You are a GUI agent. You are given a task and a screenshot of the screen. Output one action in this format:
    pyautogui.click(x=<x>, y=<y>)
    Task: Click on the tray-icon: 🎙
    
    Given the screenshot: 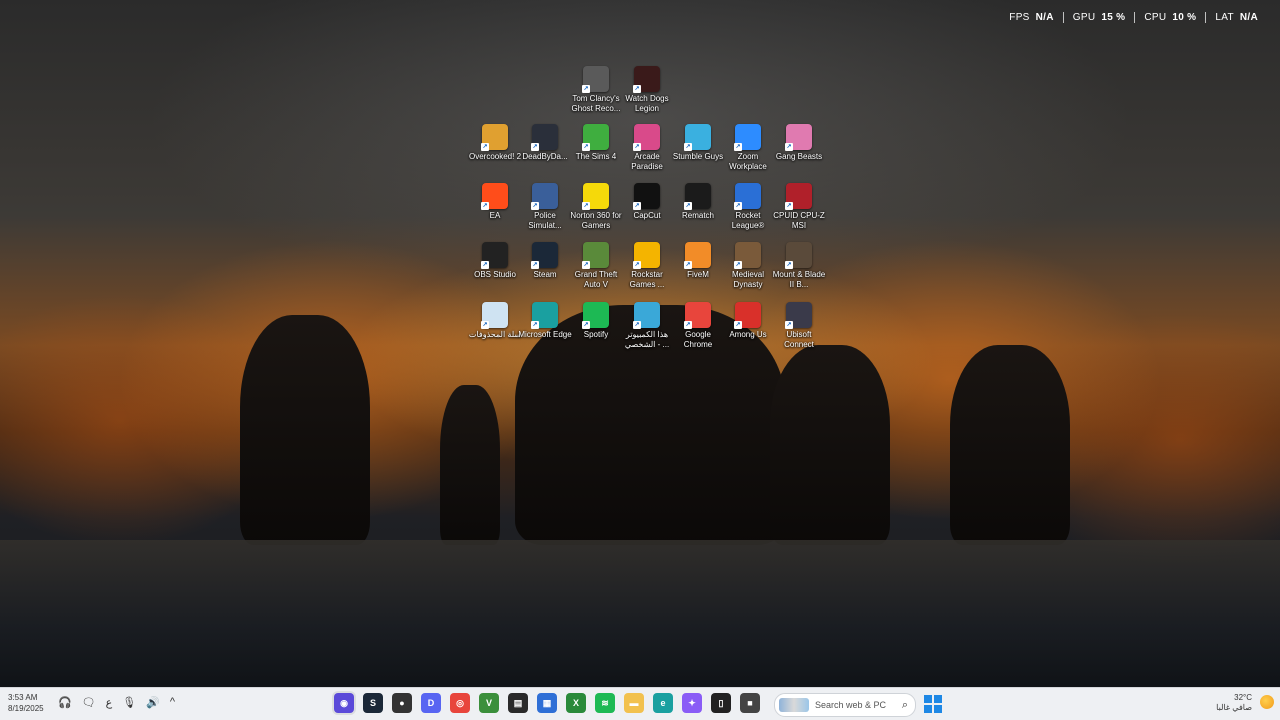 What is the action you would take?
    pyautogui.click(x=129, y=702)
    